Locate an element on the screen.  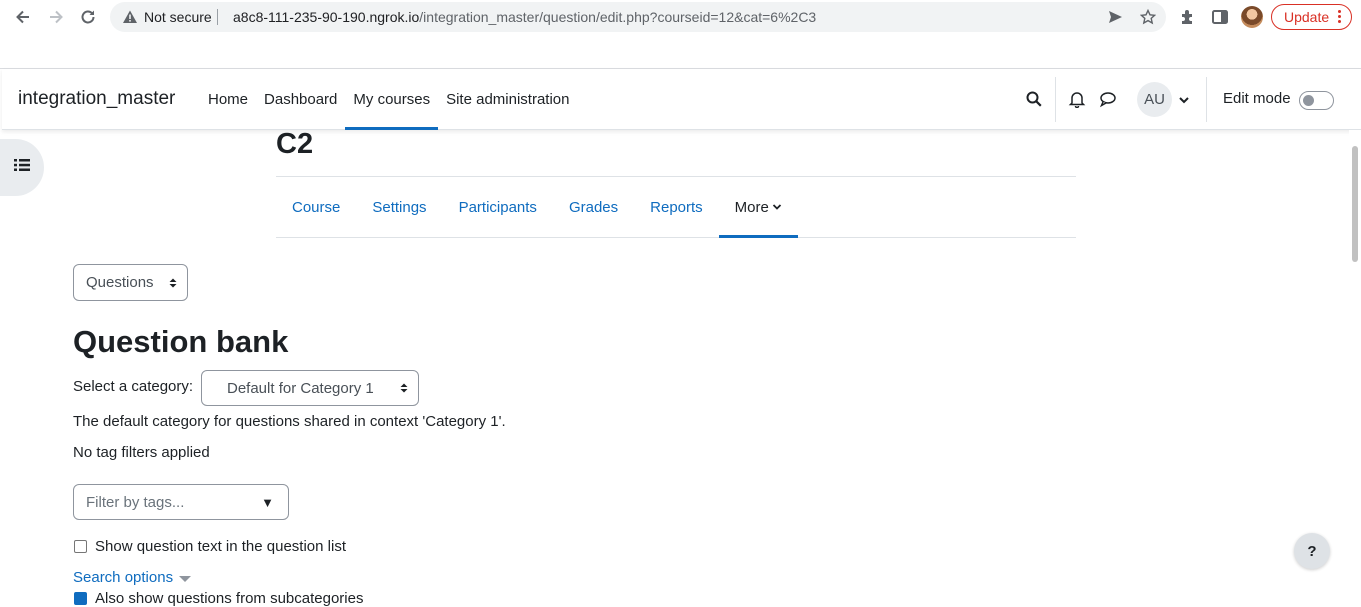
show-question-text-checkbox is located at coordinates (80, 546).